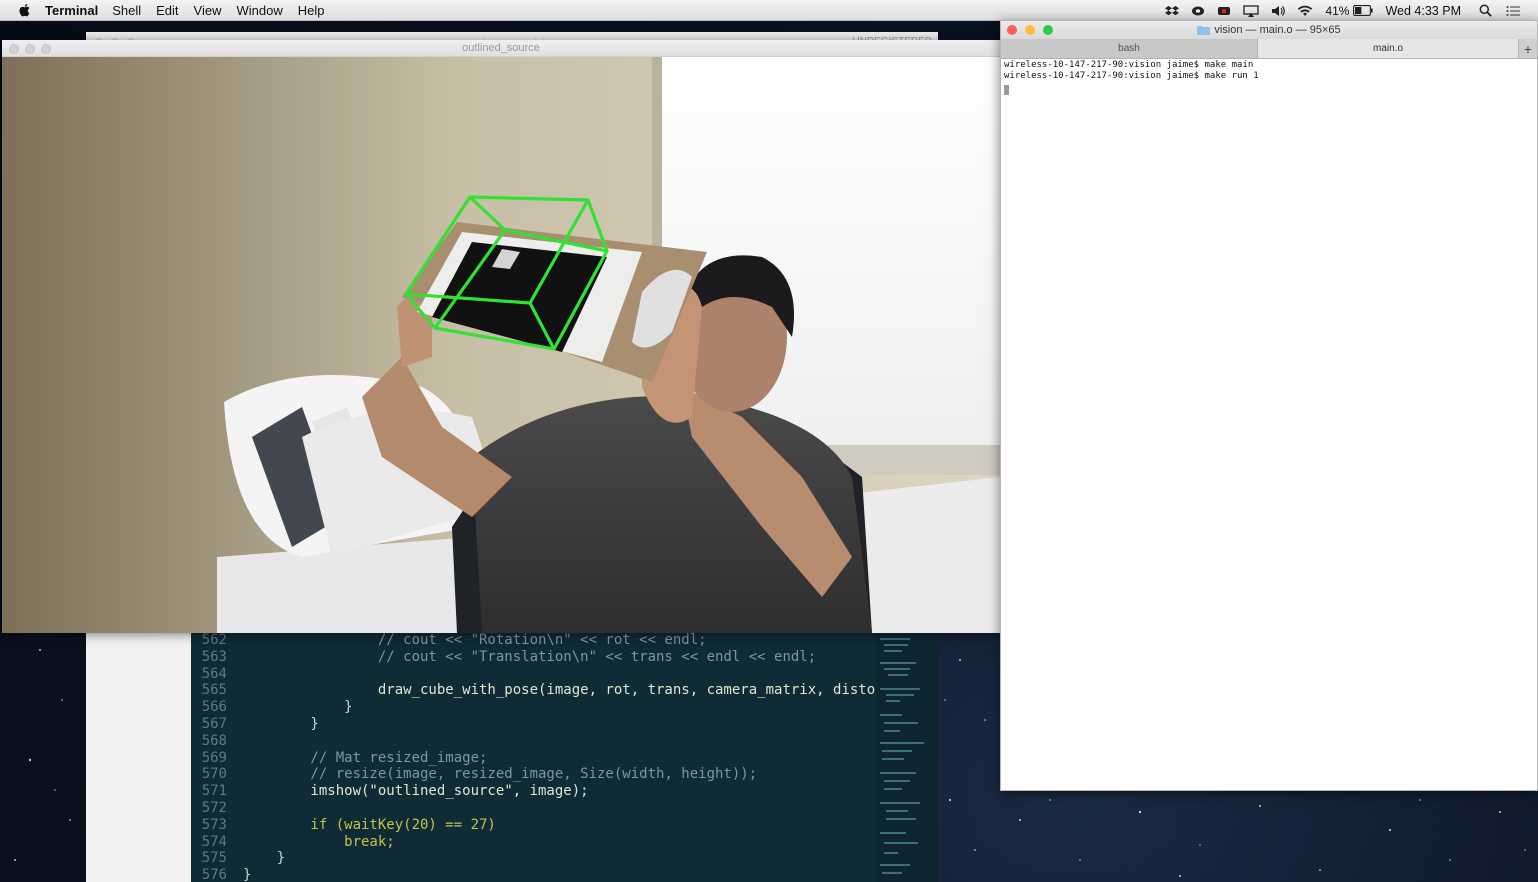 Image resolution: width=1538 pixels, height=882 pixels. I want to click on terminal-tab-bar: bash main.o +, so click(1269, 49).